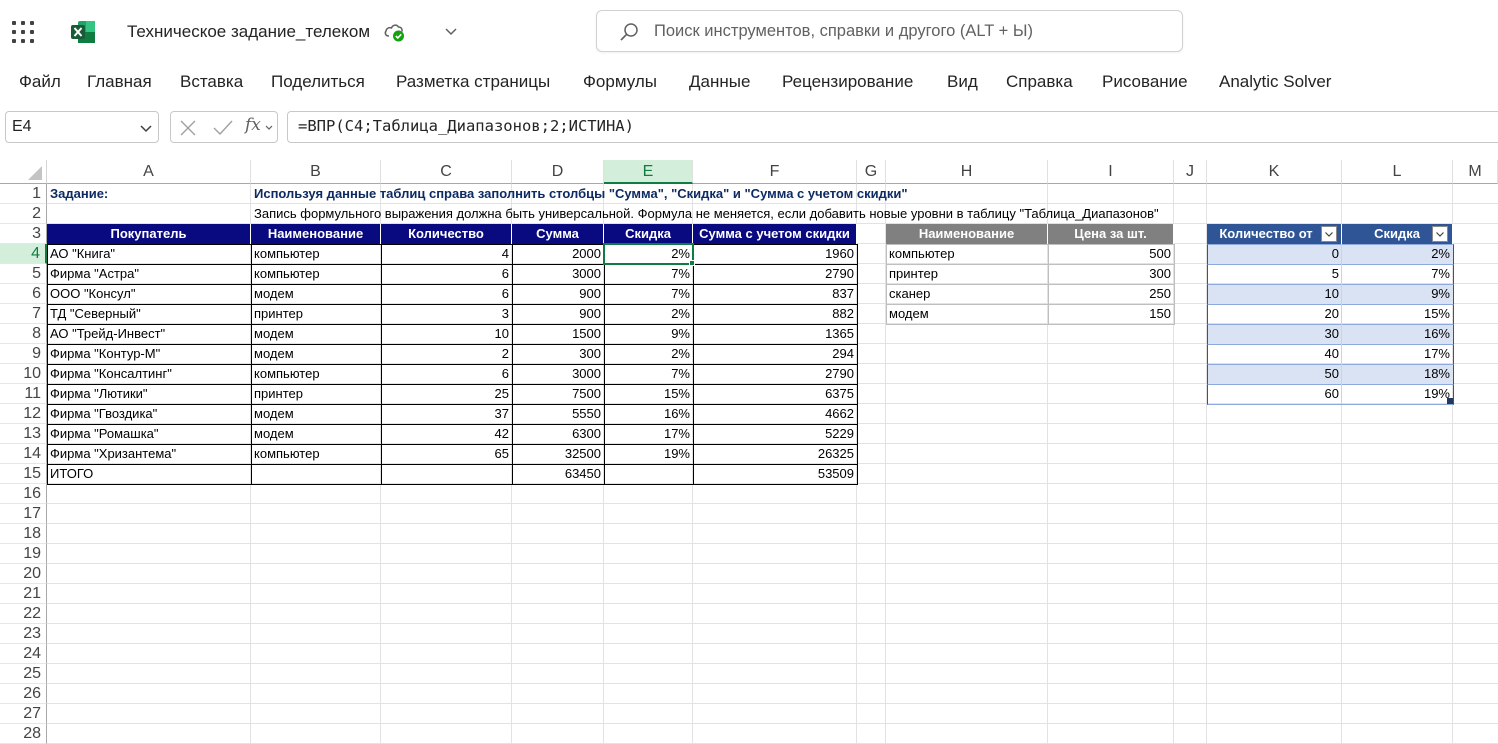  What do you see at coordinates (775, 314) in the screenshot?
I see `orders-cell: 882` at bounding box center [775, 314].